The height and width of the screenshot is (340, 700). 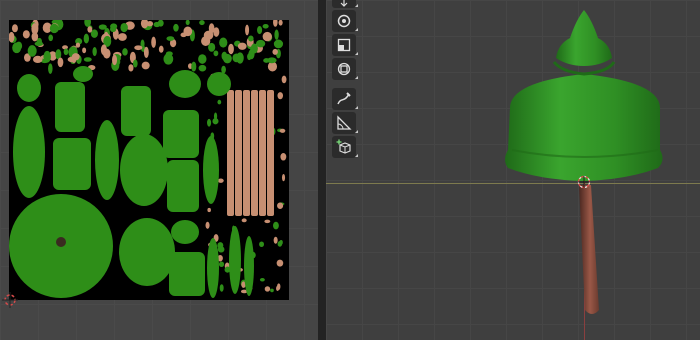 What do you see at coordinates (584, 182) in the screenshot?
I see `object-origin-icon` at bounding box center [584, 182].